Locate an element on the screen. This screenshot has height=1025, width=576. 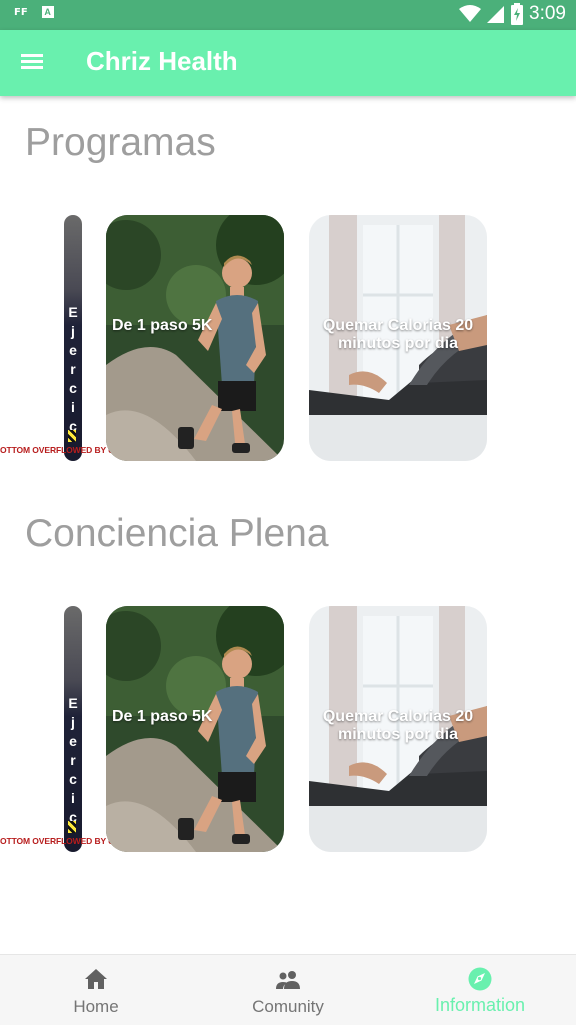
nav-information: Information is located at coordinates (480, 990).